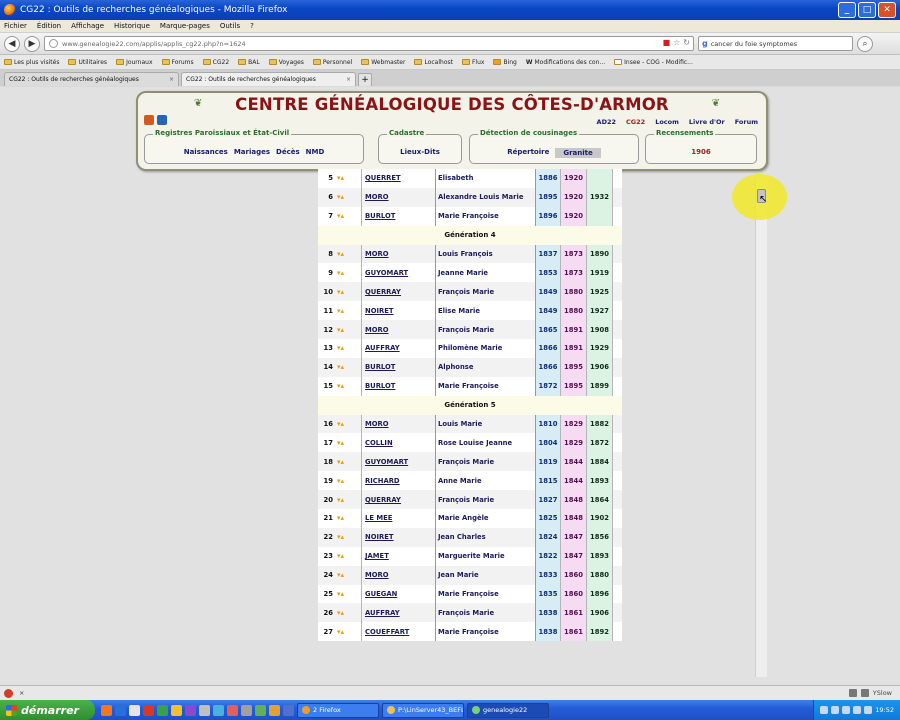 The width and height of the screenshot is (900, 720). I want to click on search-magnifier-icon: ⌕, so click(865, 43).